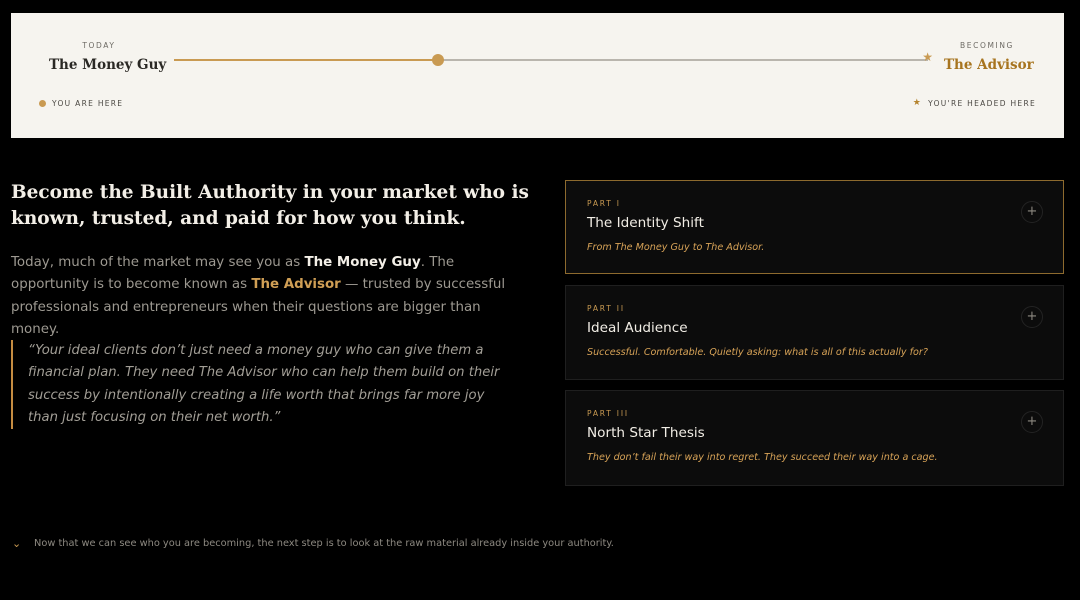 The height and width of the screenshot is (600, 1080). What do you see at coordinates (88, 103) in the screenshot?
I see `you-are-here-label: YOU ARE HERE` at bounding box center [88, 103].